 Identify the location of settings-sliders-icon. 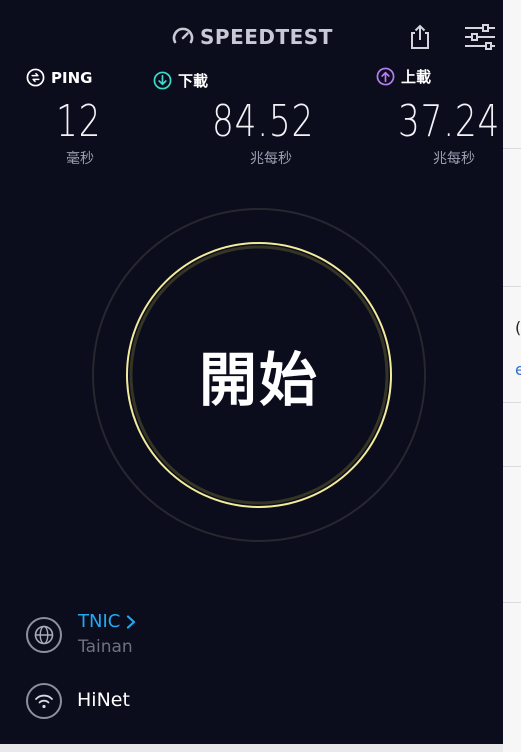
(480, 37).